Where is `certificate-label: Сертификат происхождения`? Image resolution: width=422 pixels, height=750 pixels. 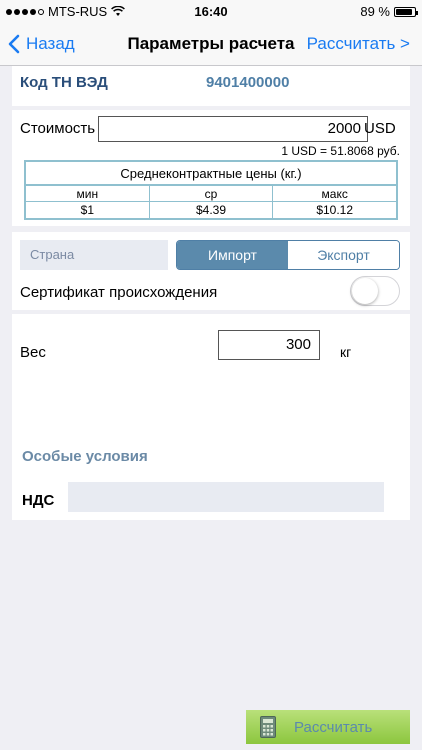 certificate-label: Сертификат происхождения is located at coordinates (119, 292).